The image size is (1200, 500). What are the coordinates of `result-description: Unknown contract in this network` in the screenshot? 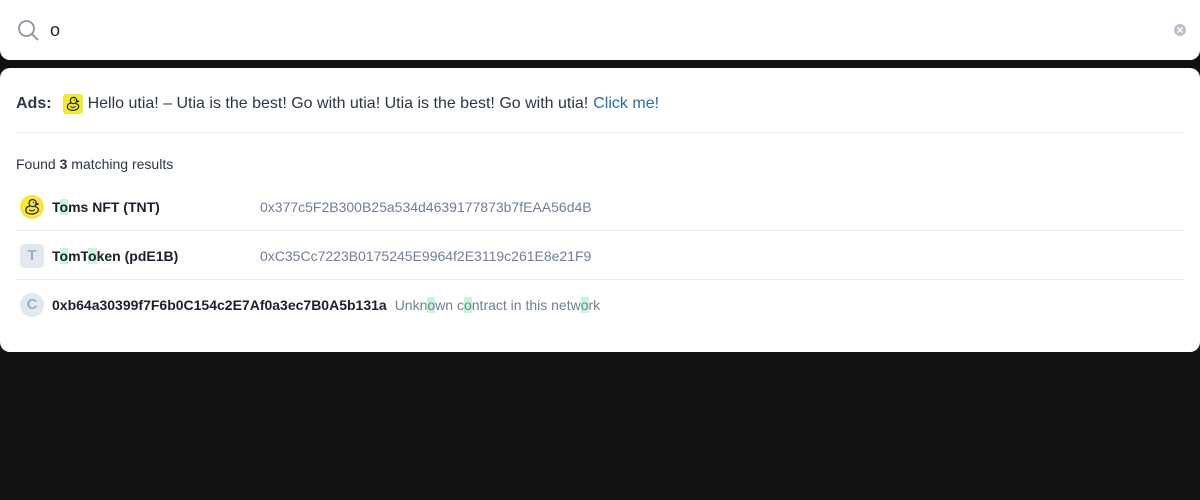 It's located at (497, 304).